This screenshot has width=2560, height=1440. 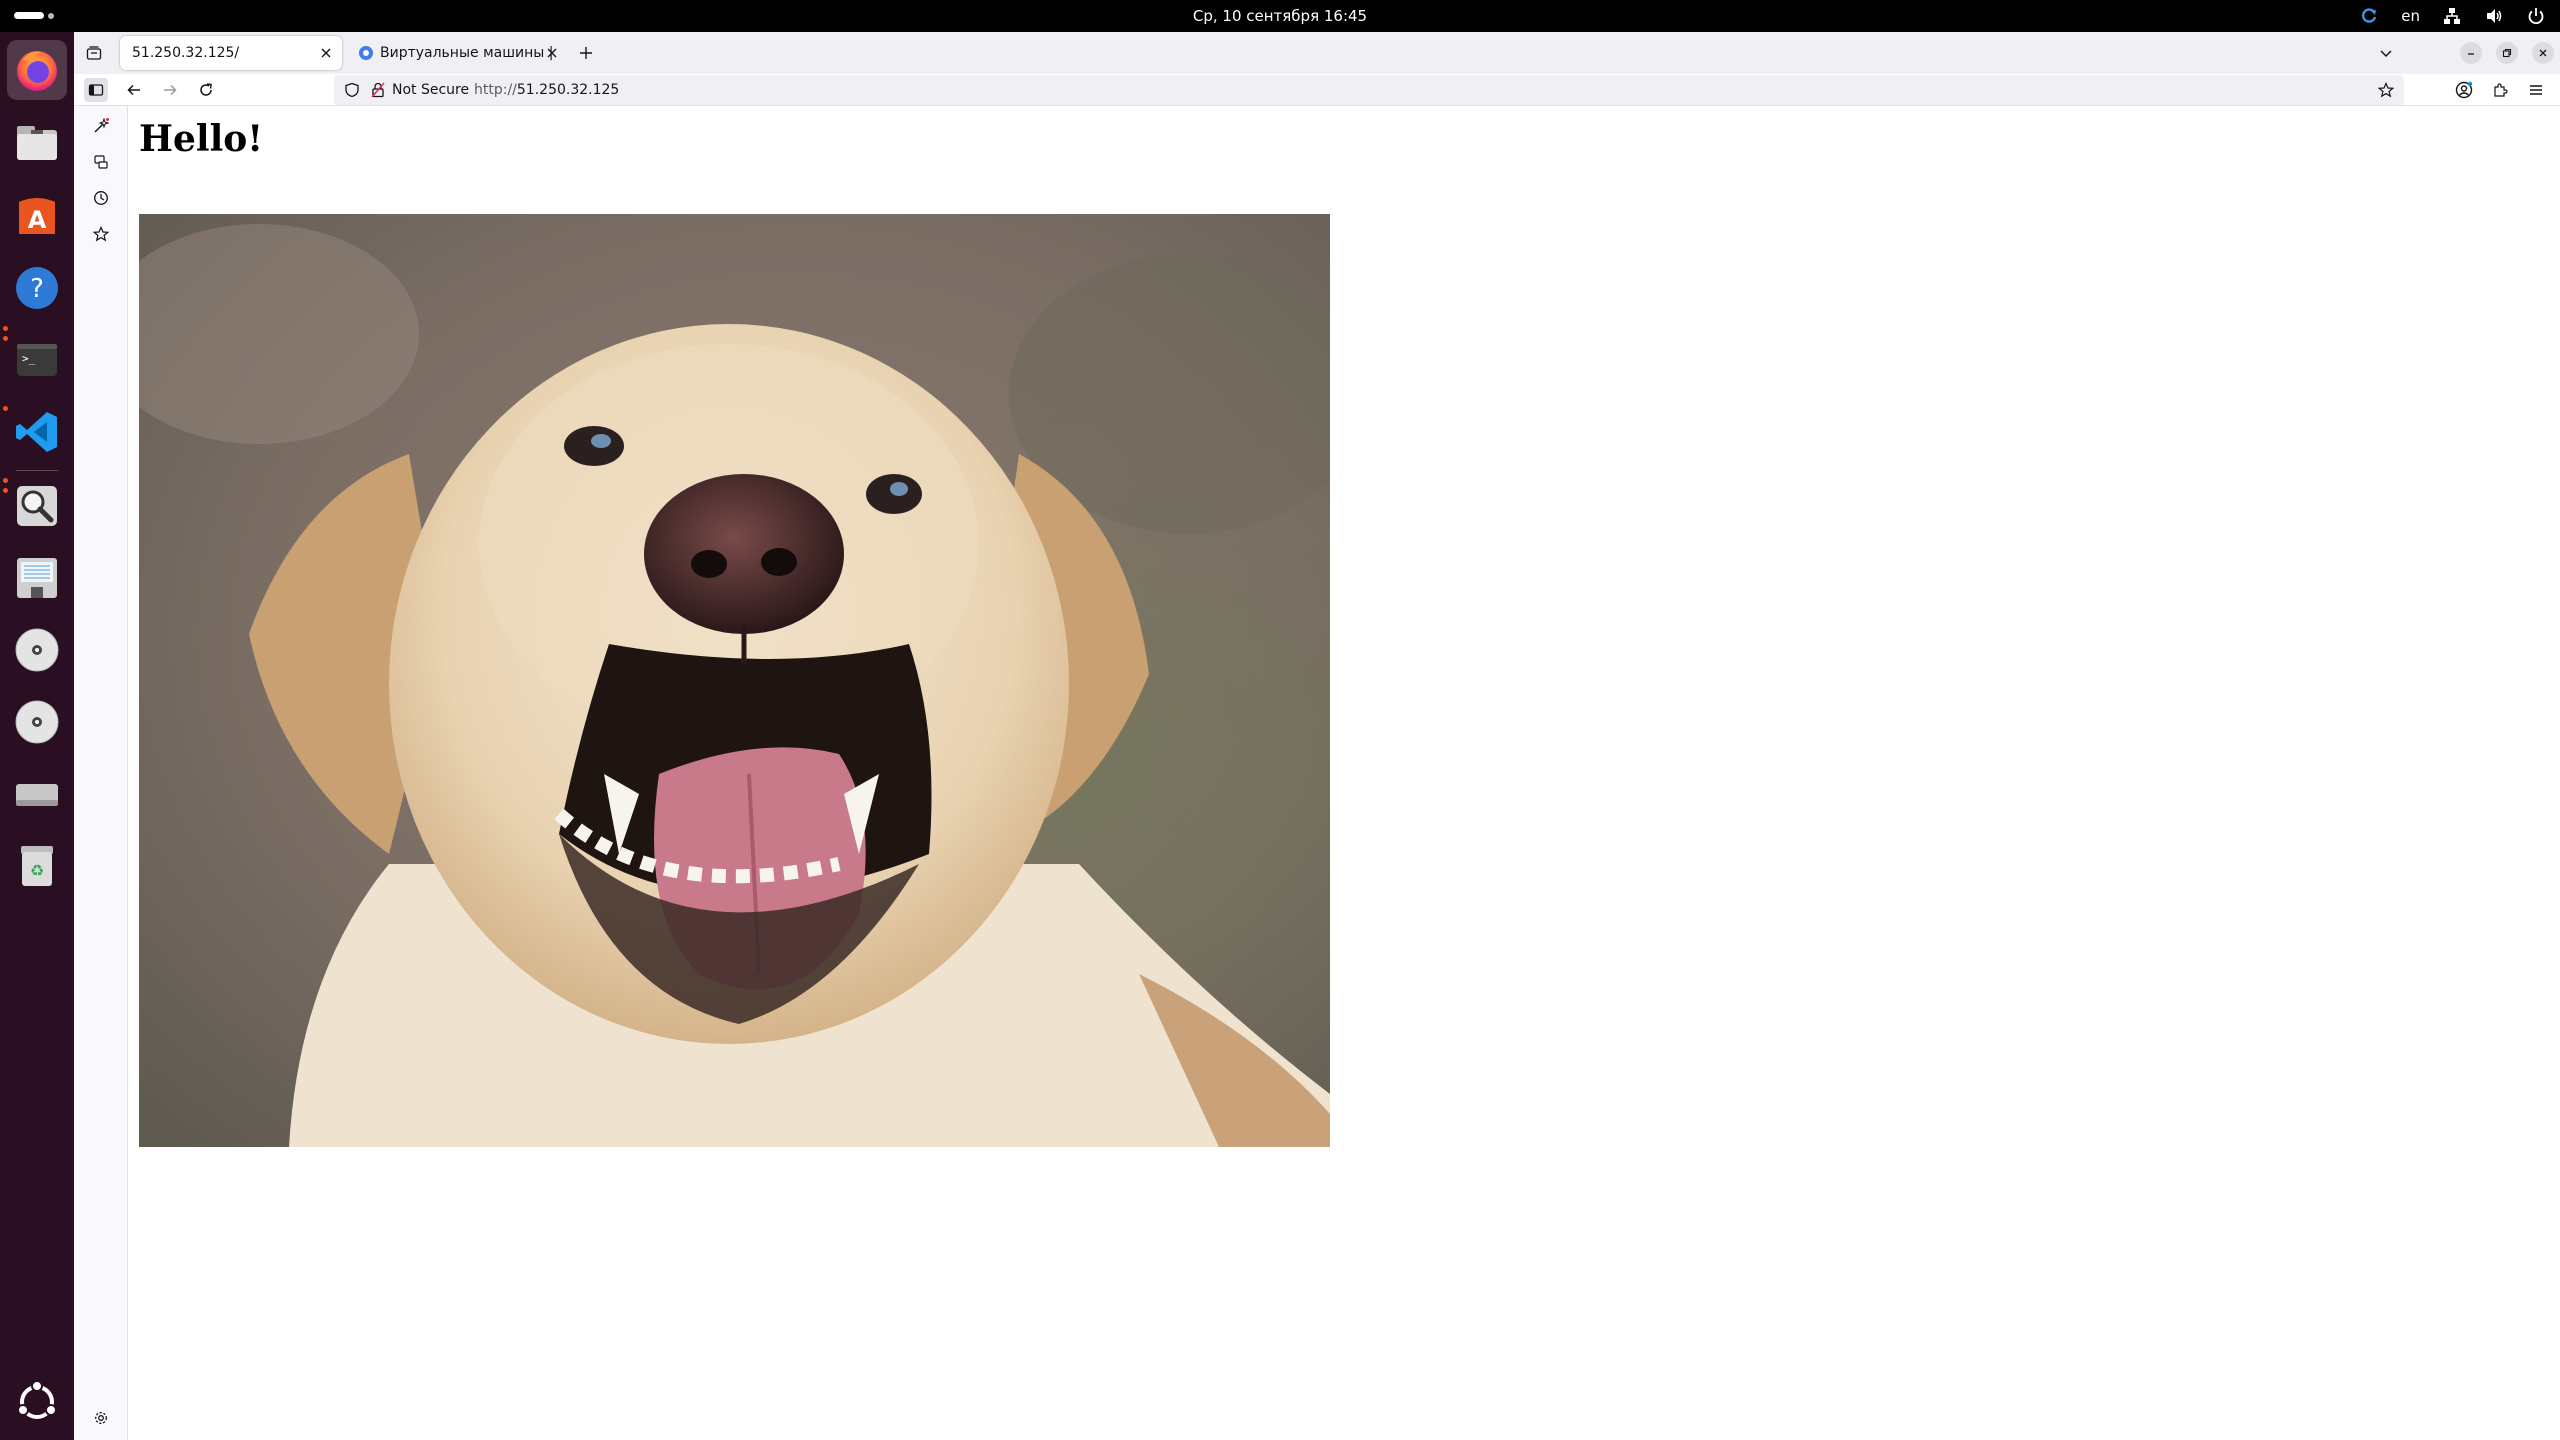 I want to click on firefox-launcher, so click(x=37, y=70).